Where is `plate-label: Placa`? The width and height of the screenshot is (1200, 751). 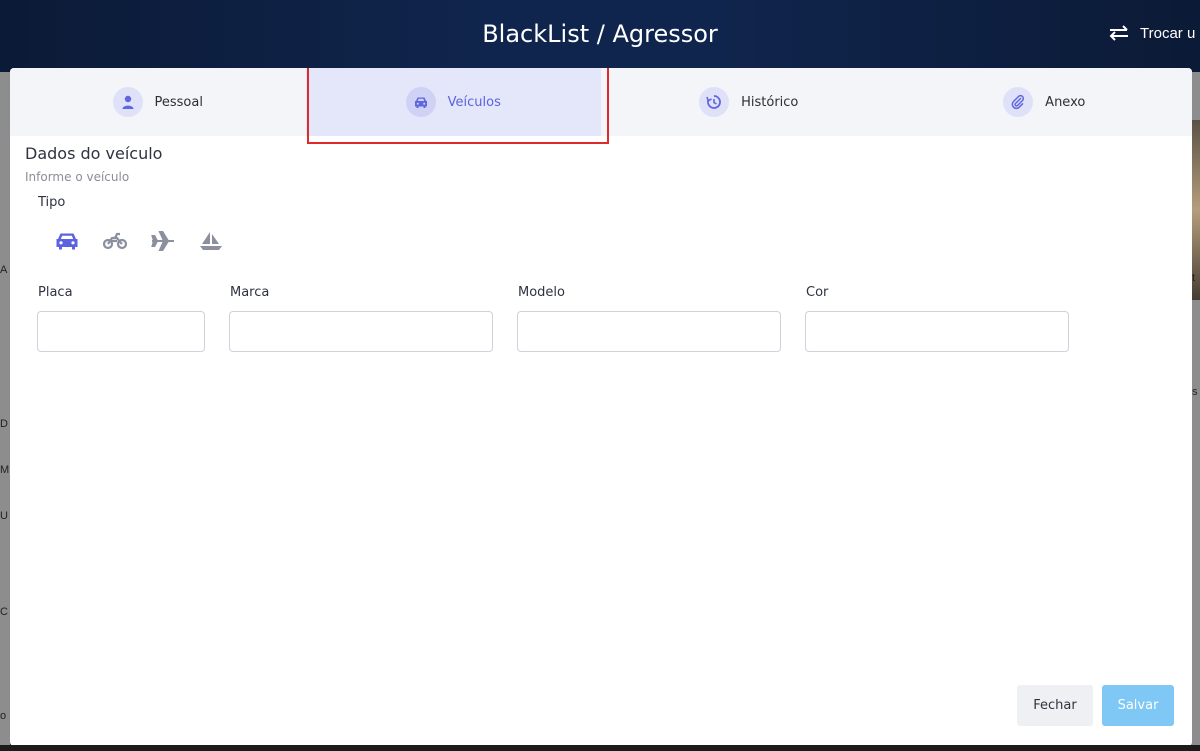
plate-label: Placa is located at coordinates (55, 292).